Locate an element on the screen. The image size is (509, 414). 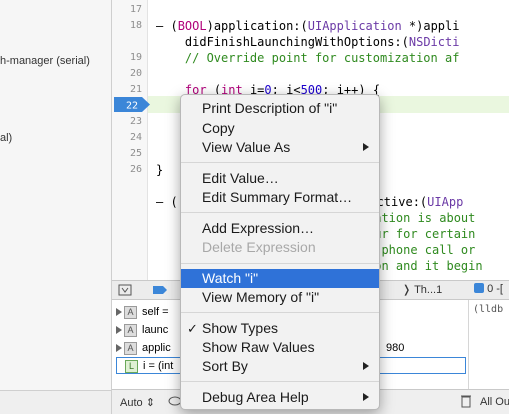
line-number: 18 is located at coordinates (135, 25).